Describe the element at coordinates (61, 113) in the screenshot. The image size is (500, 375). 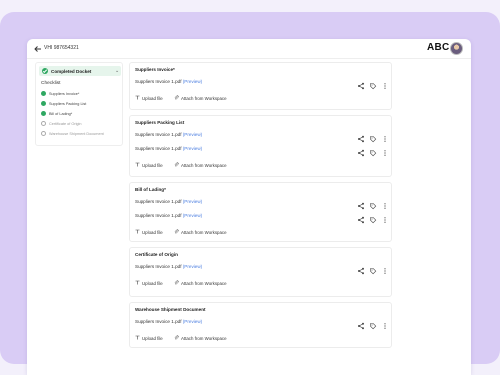
I see `checklist-item-label: Bill of Lading*` at that location.